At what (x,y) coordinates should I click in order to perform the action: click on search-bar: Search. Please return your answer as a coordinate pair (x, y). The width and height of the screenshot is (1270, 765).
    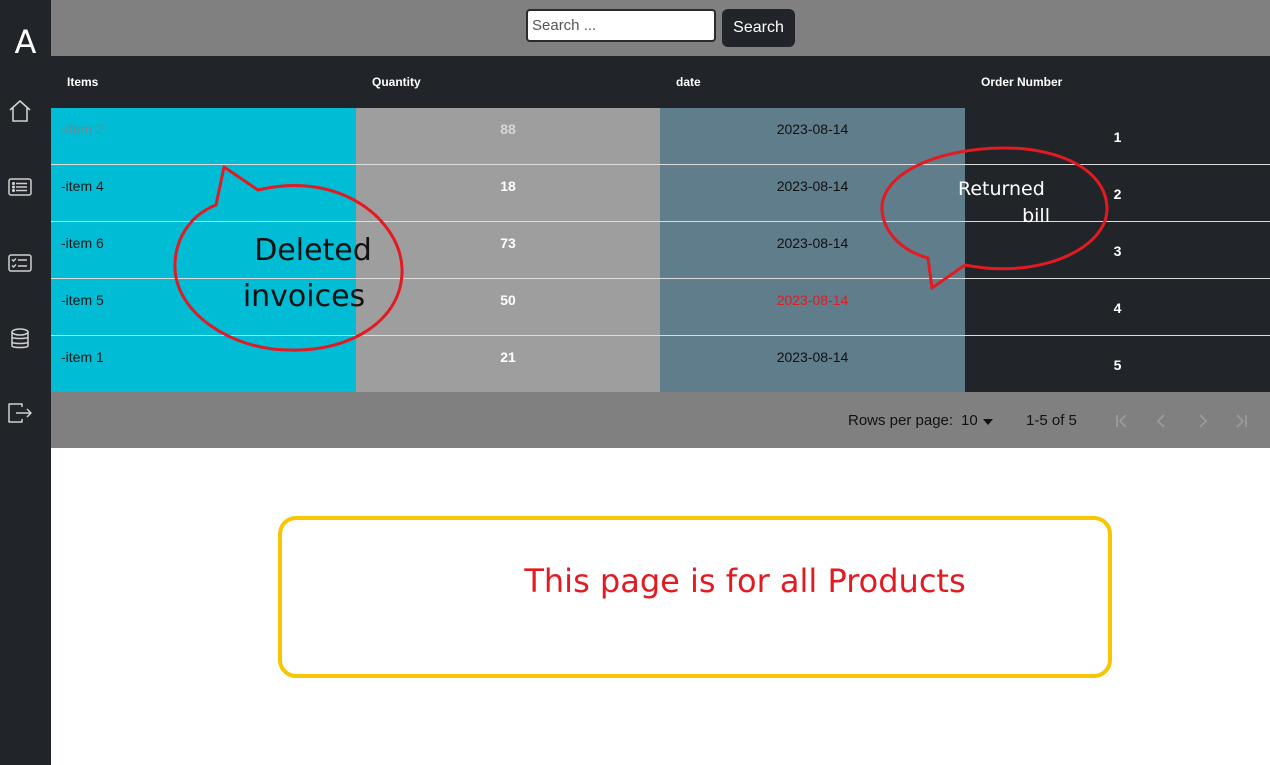
    Looking at the image, I should click on (660, 28).